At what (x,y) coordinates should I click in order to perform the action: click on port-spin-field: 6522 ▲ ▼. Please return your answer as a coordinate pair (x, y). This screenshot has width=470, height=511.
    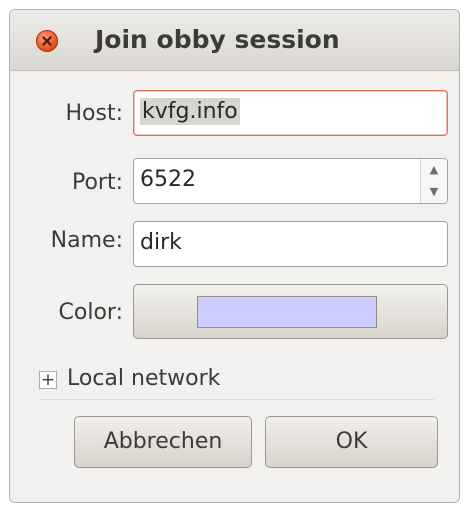
    Looking at the image, I should click on (290, 181).